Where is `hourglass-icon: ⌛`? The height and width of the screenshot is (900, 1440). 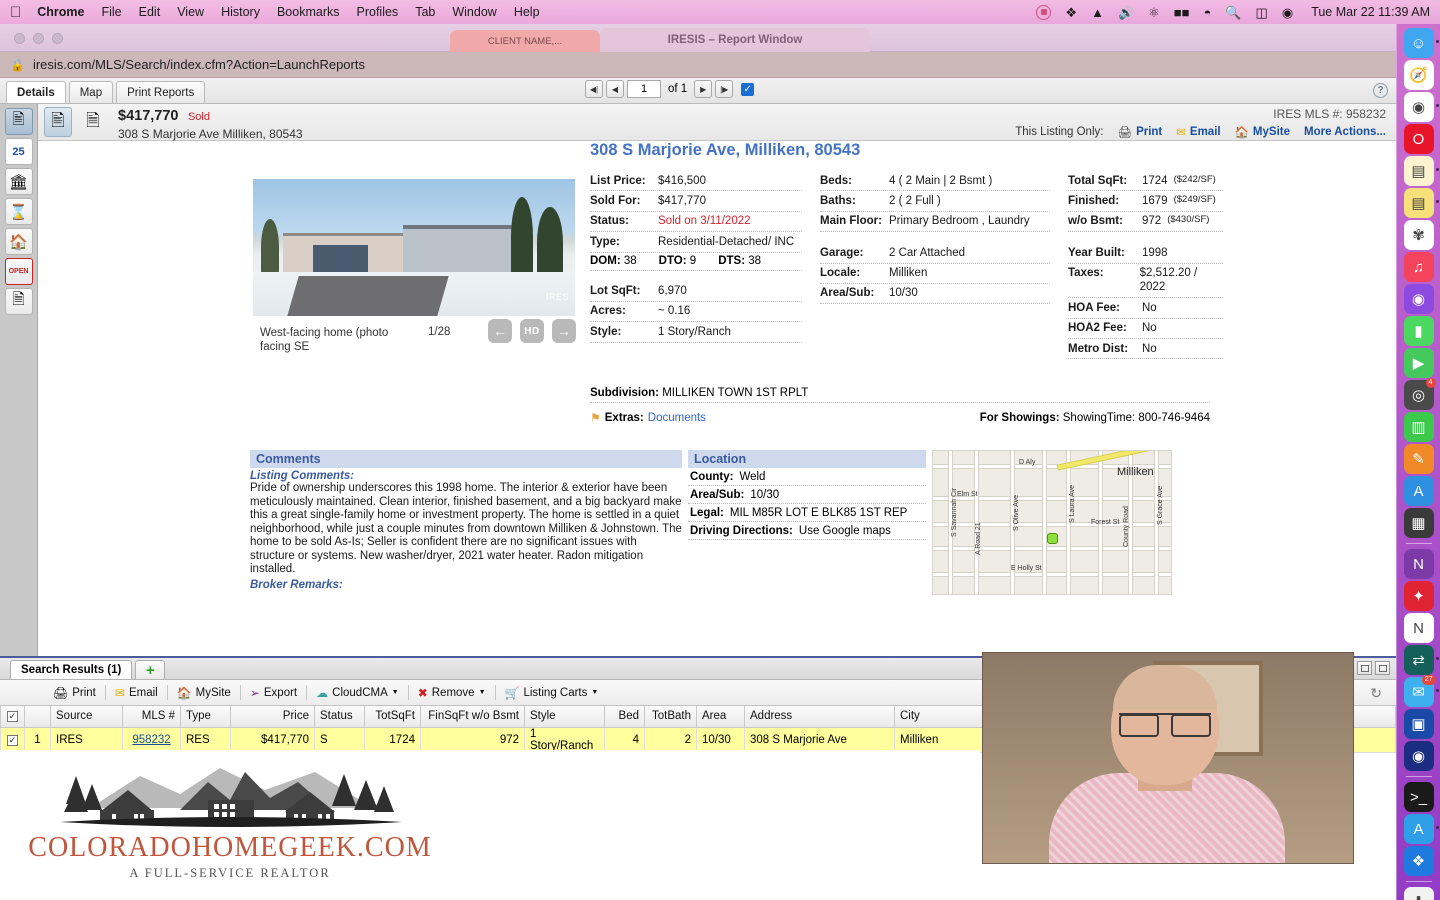 hourglass-icon: ⌛ is located at coordinates (18, 211).